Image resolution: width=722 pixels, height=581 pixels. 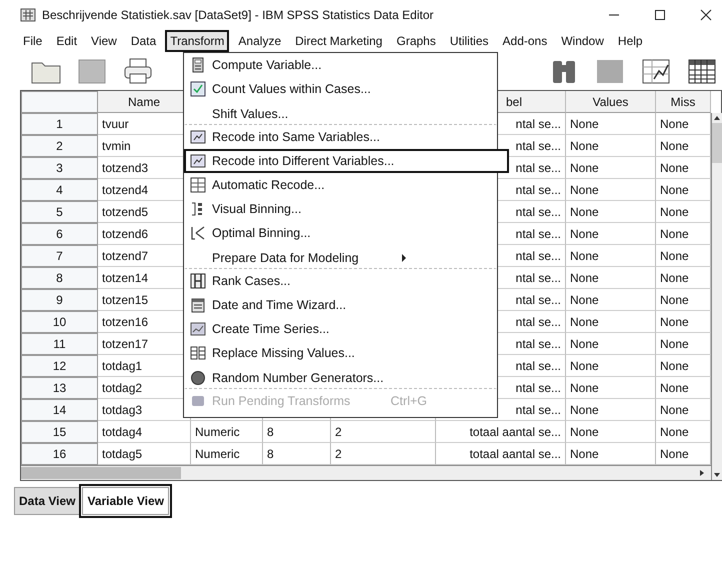 I want to click on horizontal-scrollbar, so click(x=366, y=472).